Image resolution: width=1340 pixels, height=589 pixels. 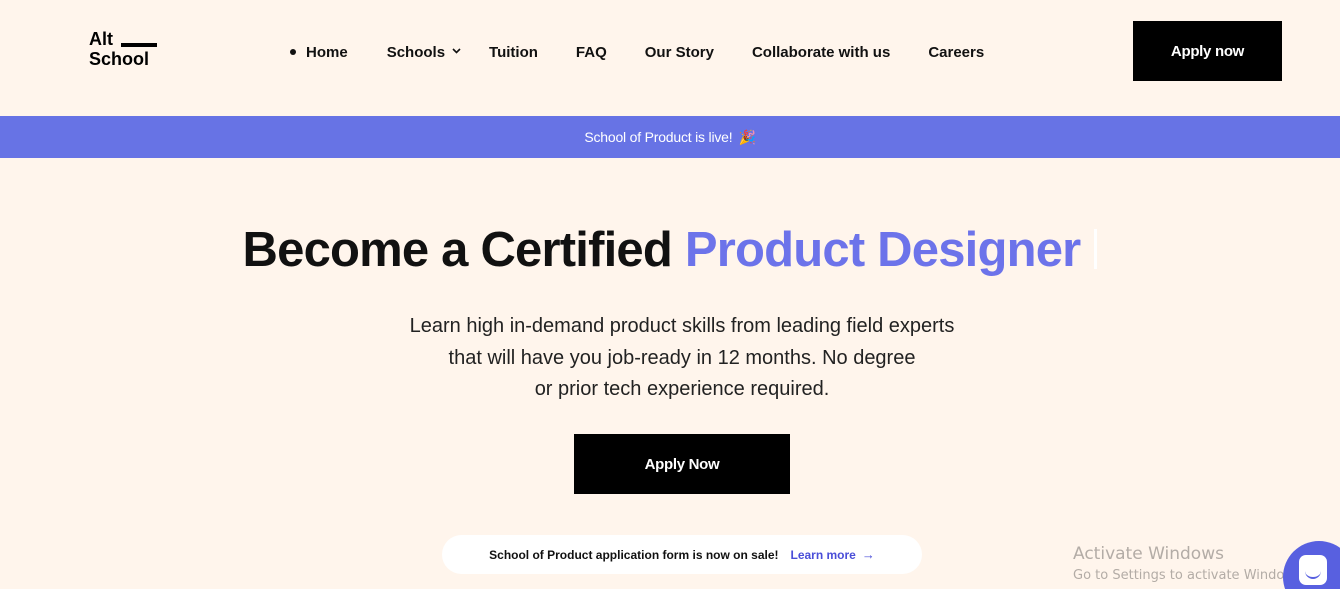 What do you see at coordinates (1189, 575) in the screenshot?
I see `watermark-subtitle: Go to Settings to activate Windows.` at bounding box center [1189, 575].